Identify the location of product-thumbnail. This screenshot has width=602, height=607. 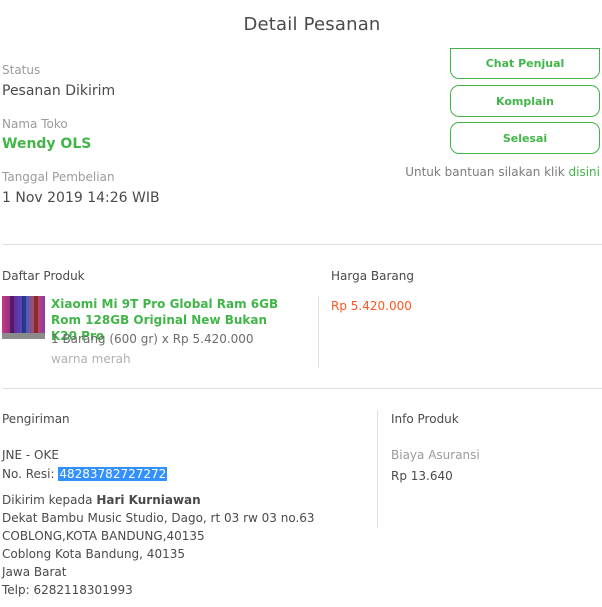
(23, 317).